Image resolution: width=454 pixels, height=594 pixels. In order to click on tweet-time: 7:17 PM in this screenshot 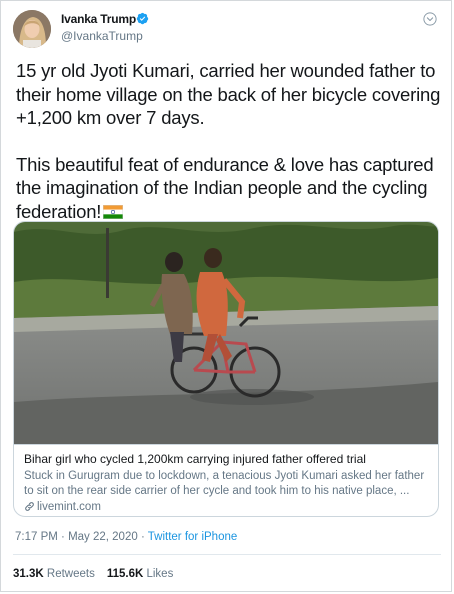, I will do `click(36, 537)`.